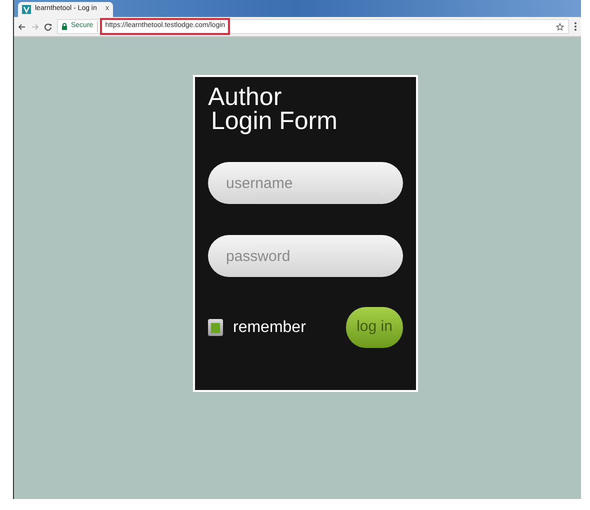  I want to click on menu-icon, so click(575, 26).